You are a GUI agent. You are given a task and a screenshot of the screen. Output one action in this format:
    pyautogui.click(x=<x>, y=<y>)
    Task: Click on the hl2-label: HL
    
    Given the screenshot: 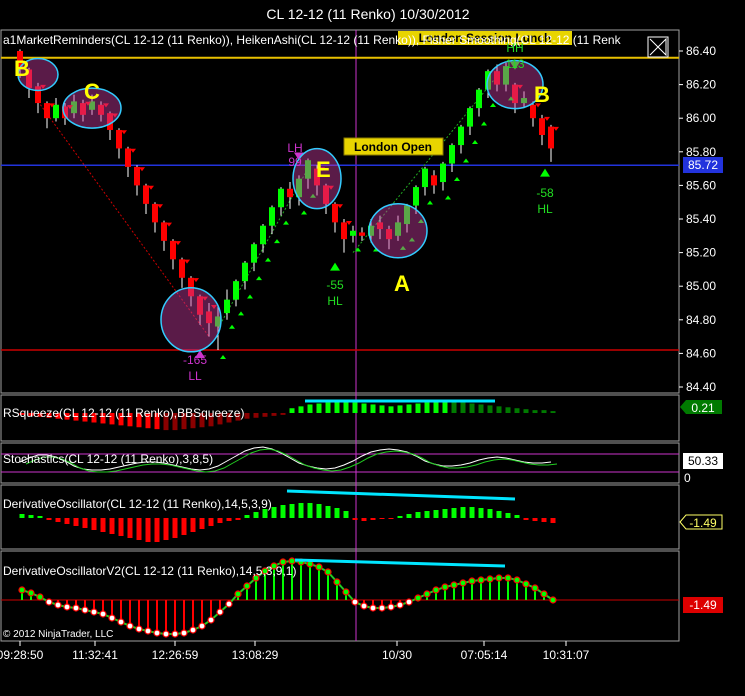 What is the action you would take?
    pyautogui.click(x=545, y=209)
    